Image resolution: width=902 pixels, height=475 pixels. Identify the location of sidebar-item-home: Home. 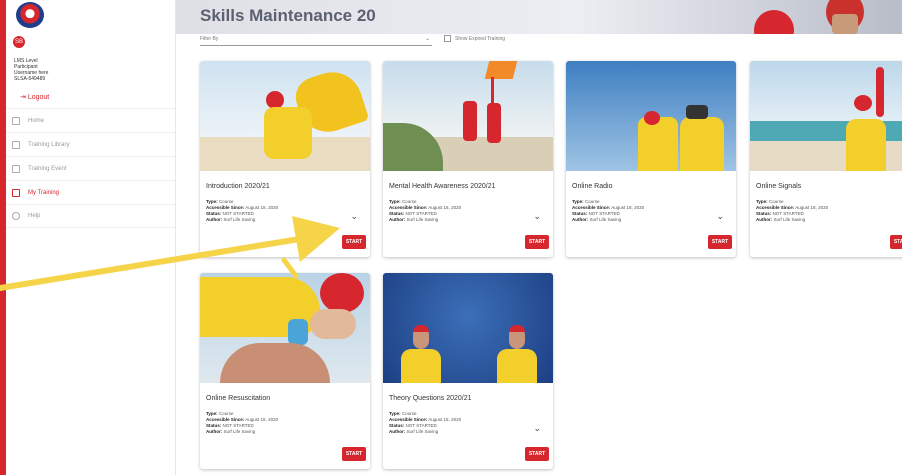
(90, 120).